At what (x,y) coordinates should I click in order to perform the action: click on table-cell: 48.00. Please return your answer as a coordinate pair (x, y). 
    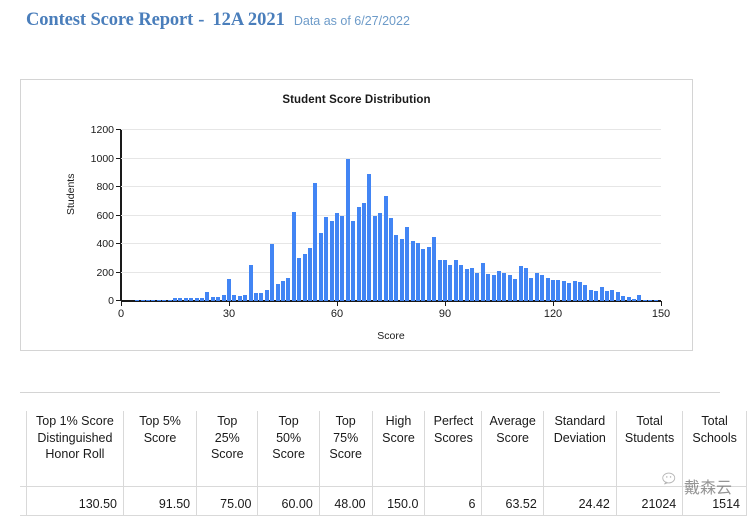
    Looking at the image, I should click on (345, 501).